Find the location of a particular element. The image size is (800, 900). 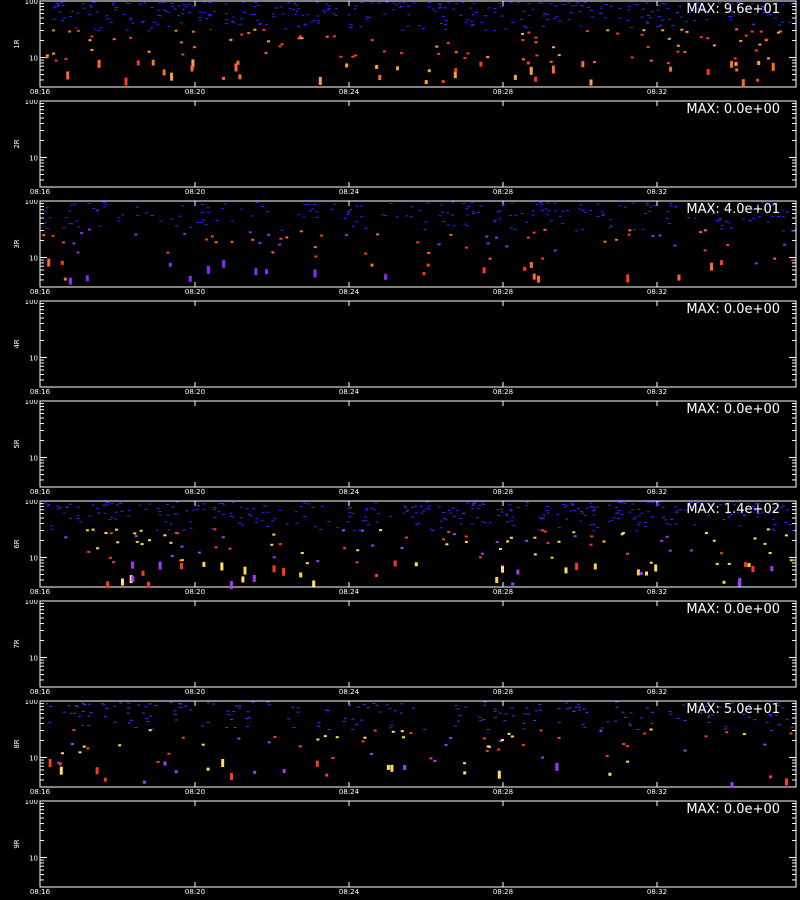

x-tick-label: 08:32 is located at coordinates (657, 792).